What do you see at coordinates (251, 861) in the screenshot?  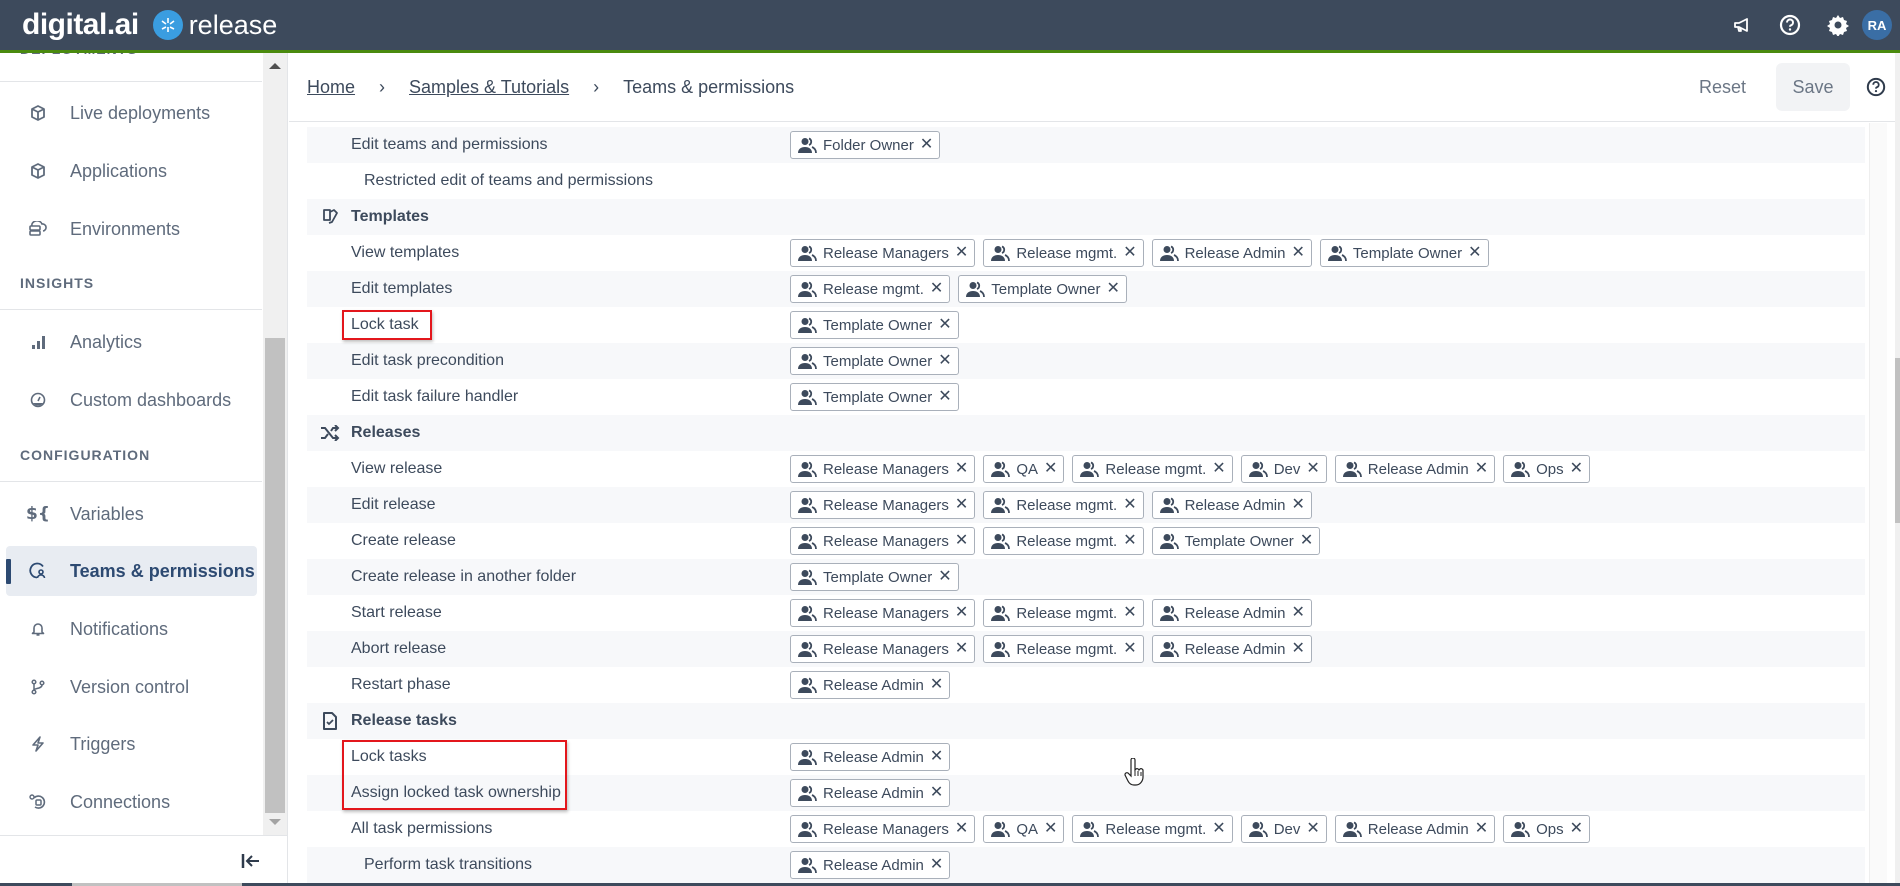 I see `collapse-sidebar-button` at bounding box center [251, 861].